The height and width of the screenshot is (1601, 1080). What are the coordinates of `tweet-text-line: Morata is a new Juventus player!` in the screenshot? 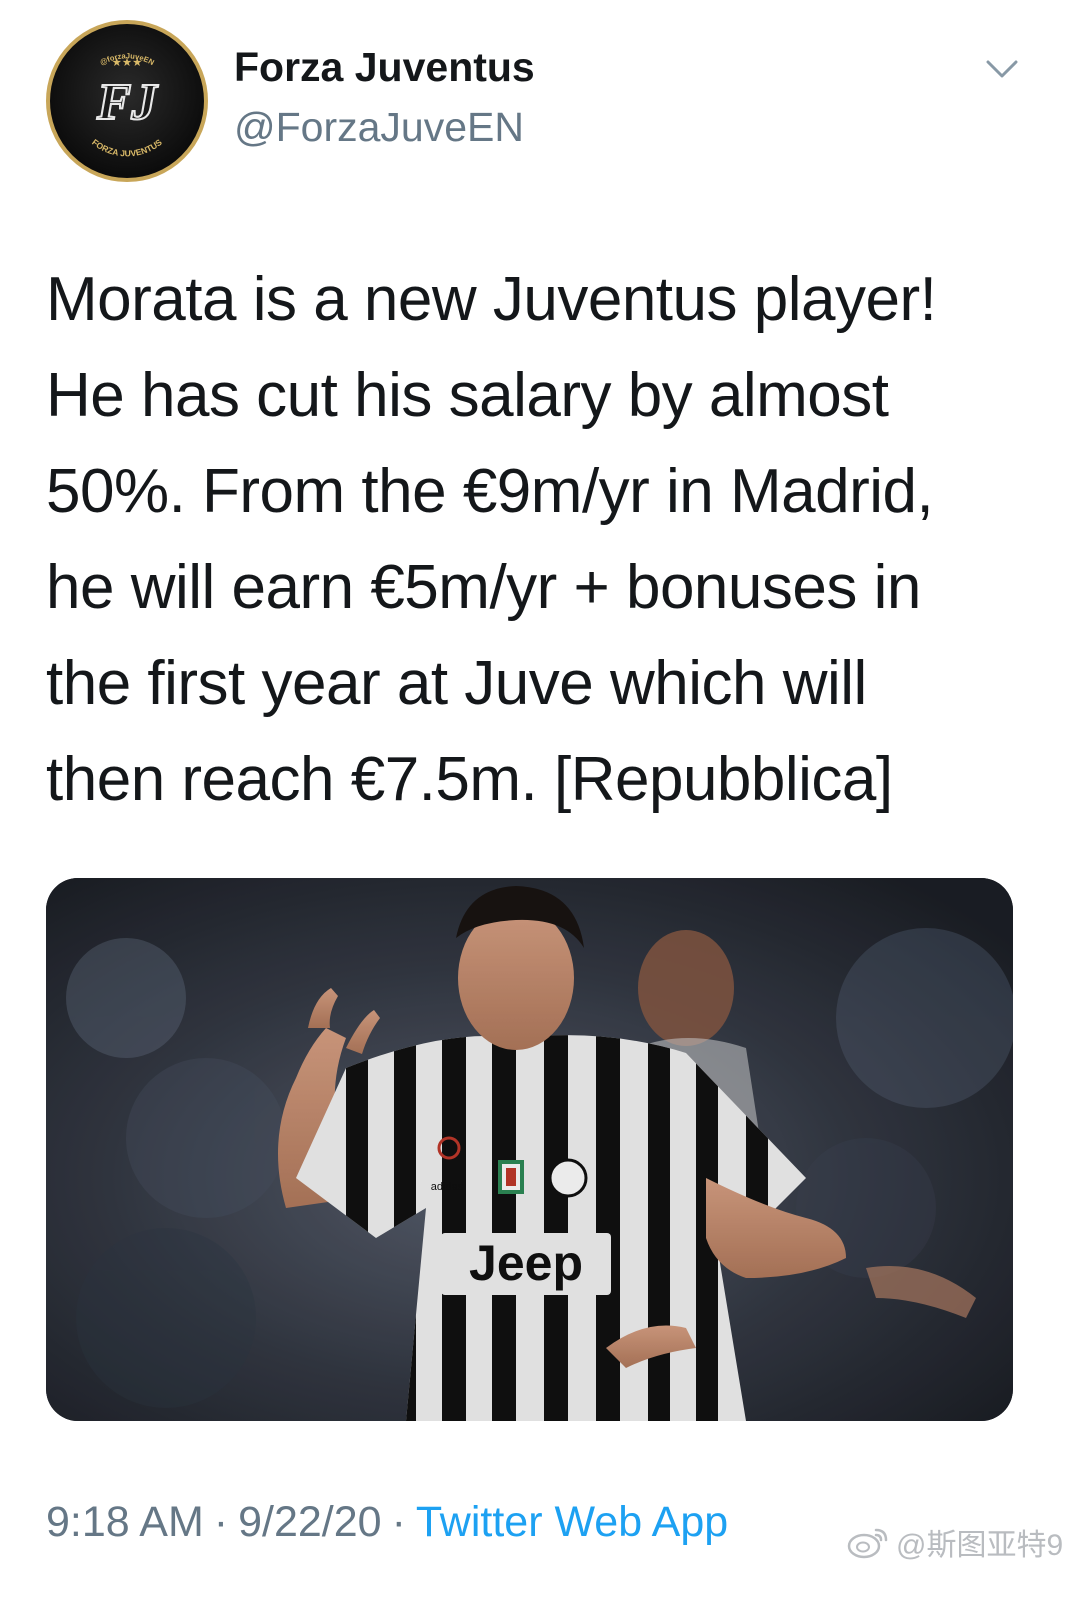 It's located at (491, 299).